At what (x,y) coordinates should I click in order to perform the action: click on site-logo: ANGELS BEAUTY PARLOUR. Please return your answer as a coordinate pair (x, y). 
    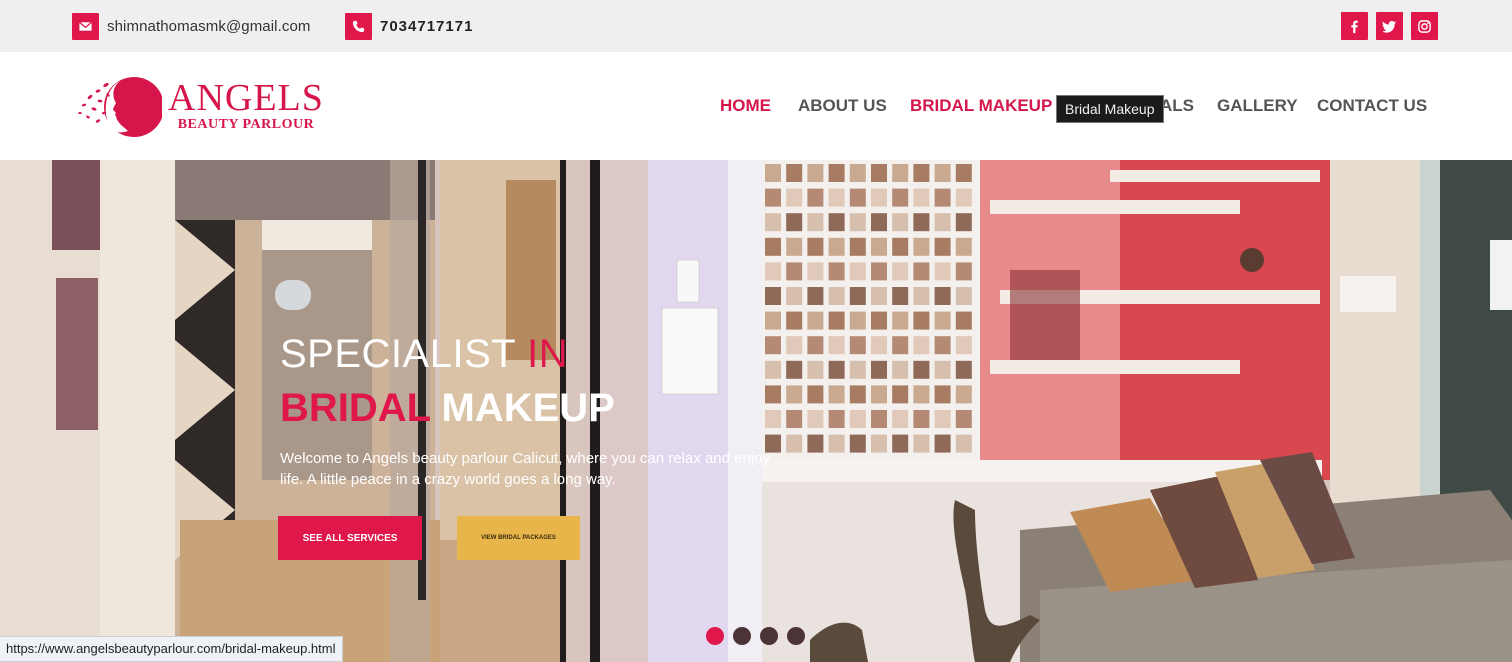
    Looking at the image, I should click on (206, 106).